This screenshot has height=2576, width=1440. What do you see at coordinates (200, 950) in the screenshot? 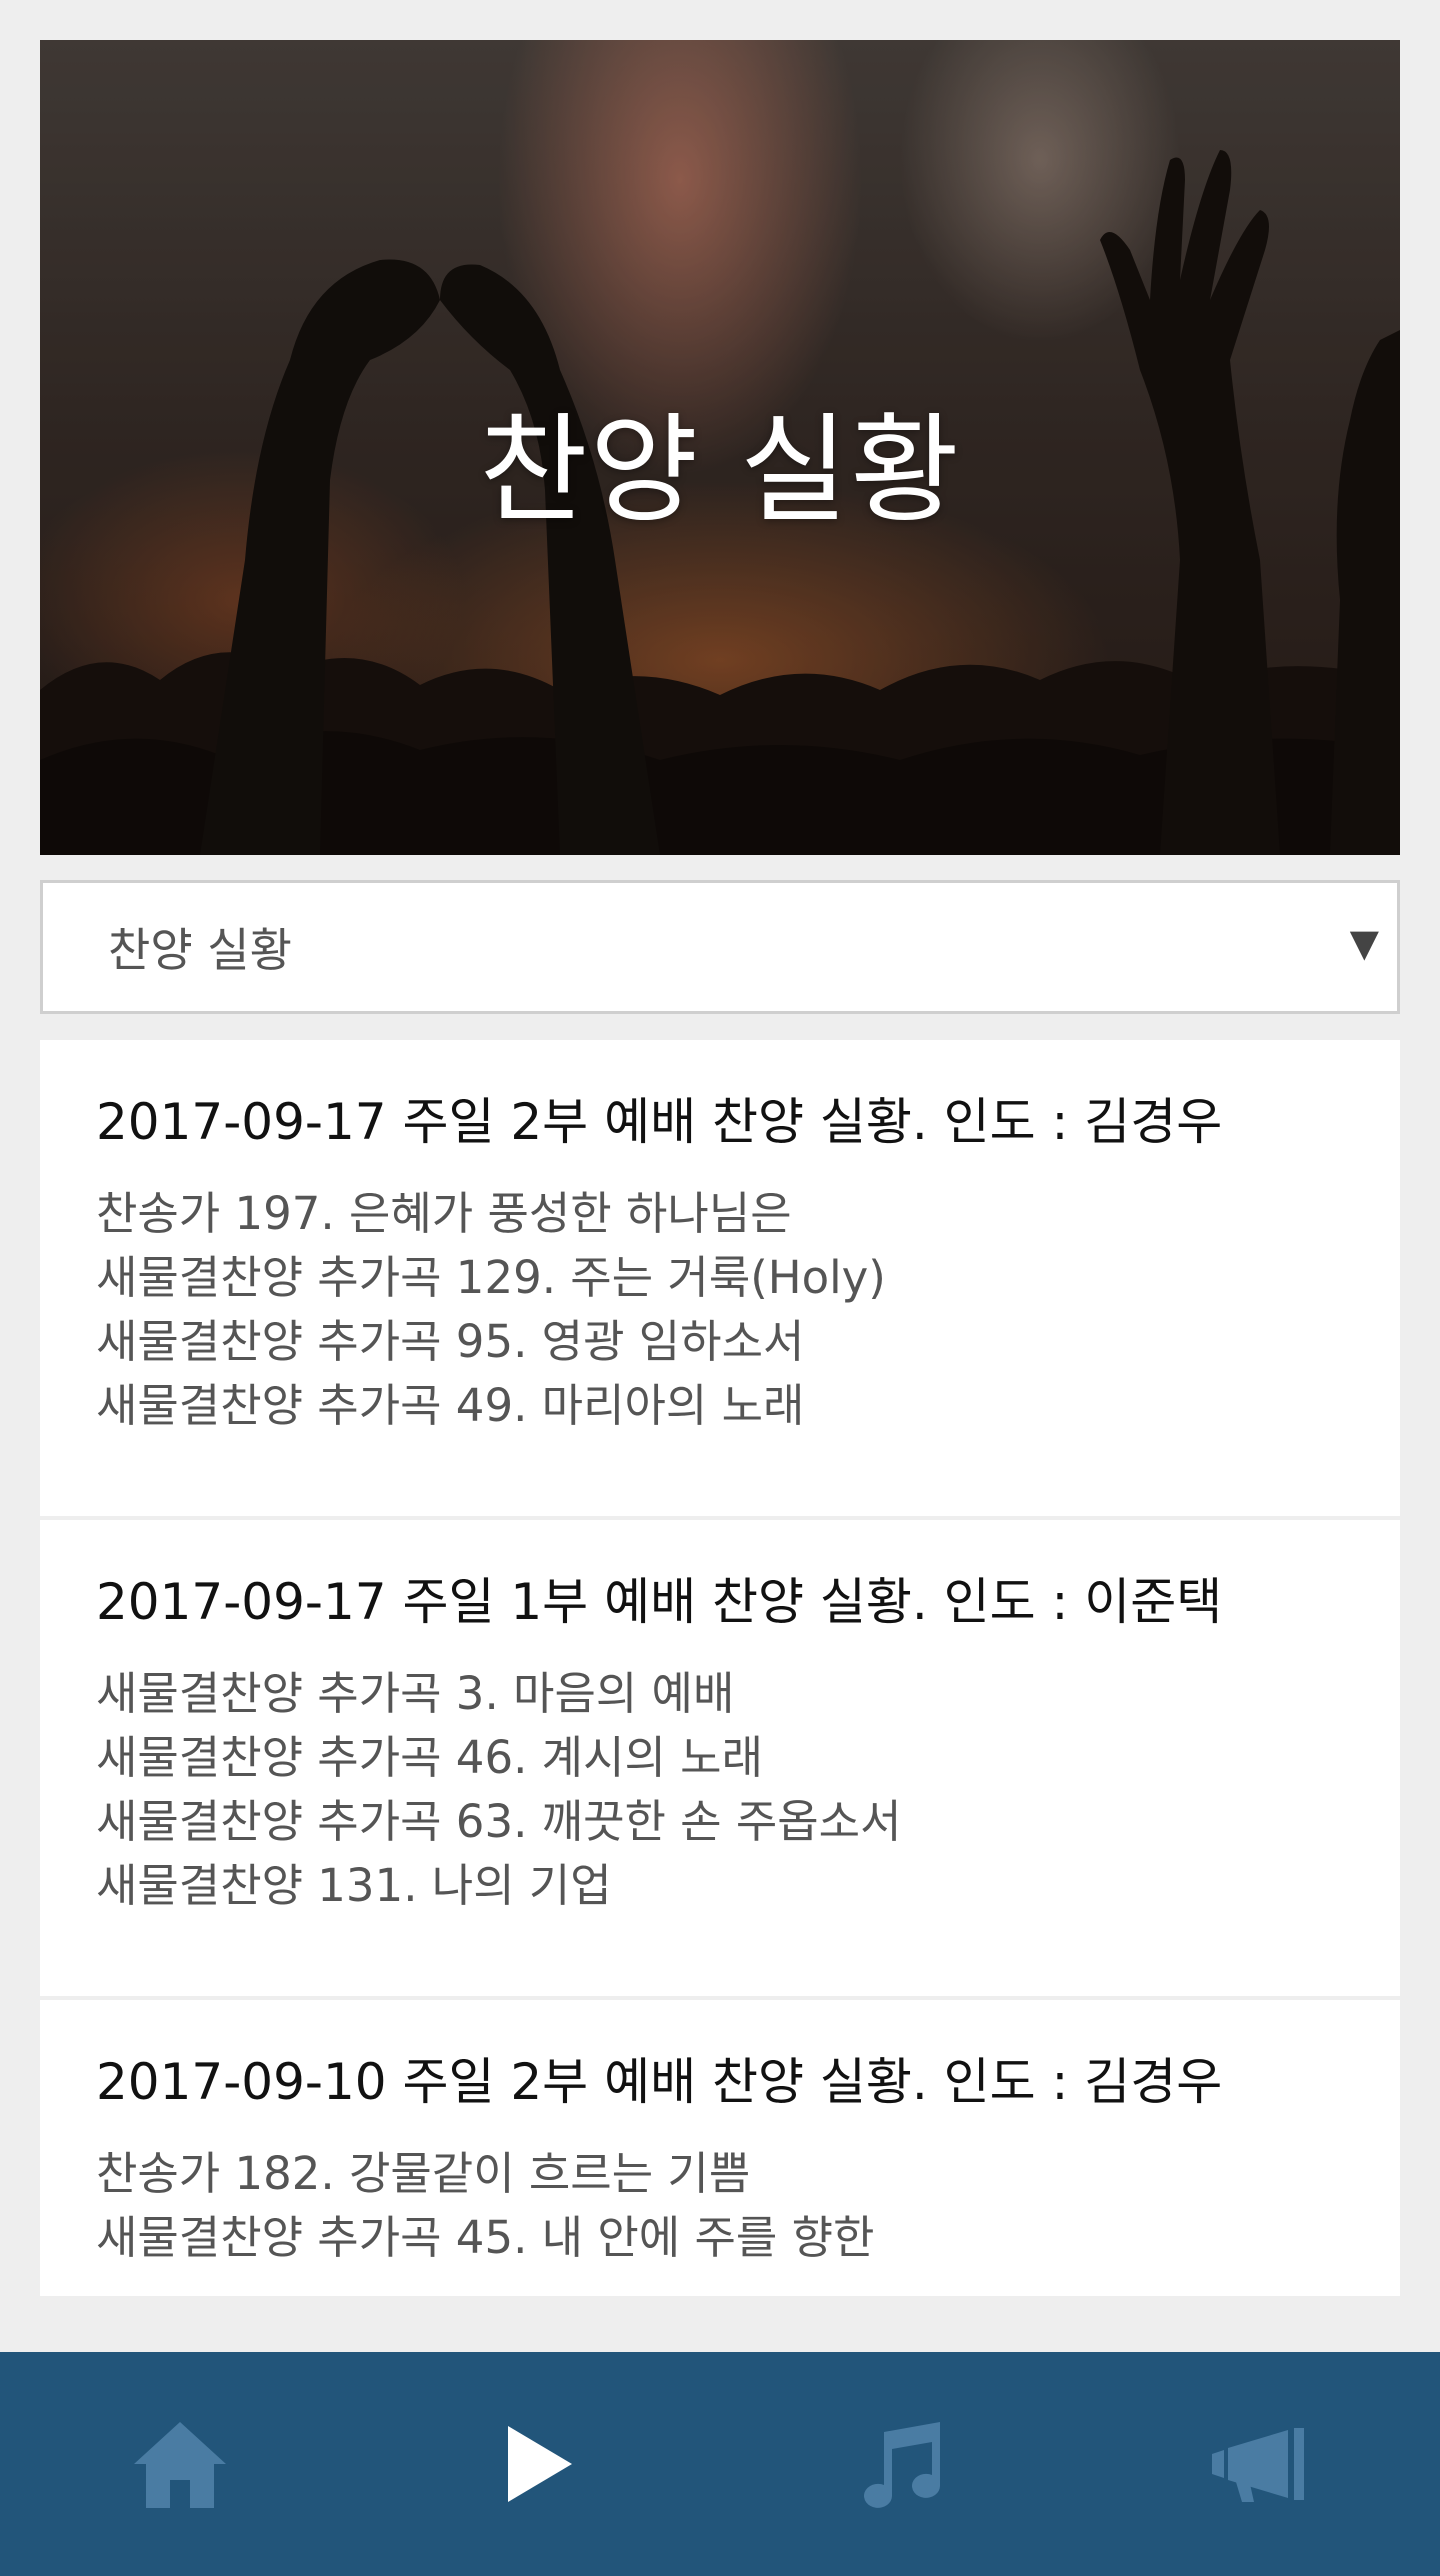
I see `category-select-value: 찬양 실황` at bounding box center [200, 950].